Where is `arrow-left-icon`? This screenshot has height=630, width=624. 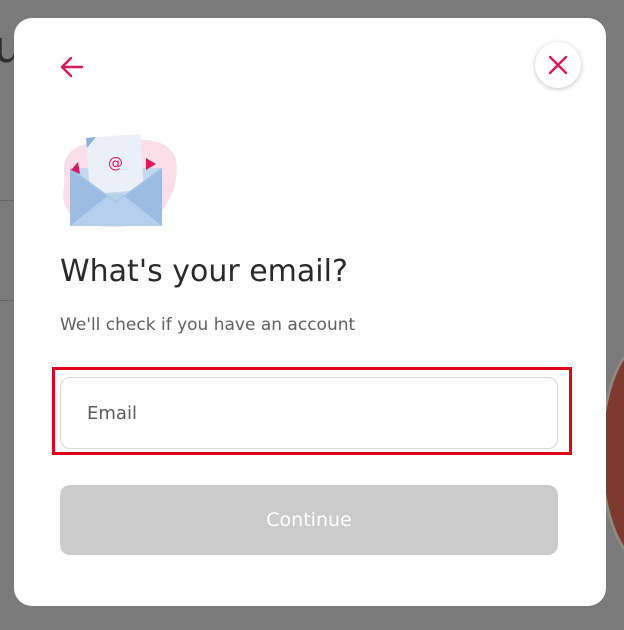 arrow-left-icon is located at coordinates (72, 67).